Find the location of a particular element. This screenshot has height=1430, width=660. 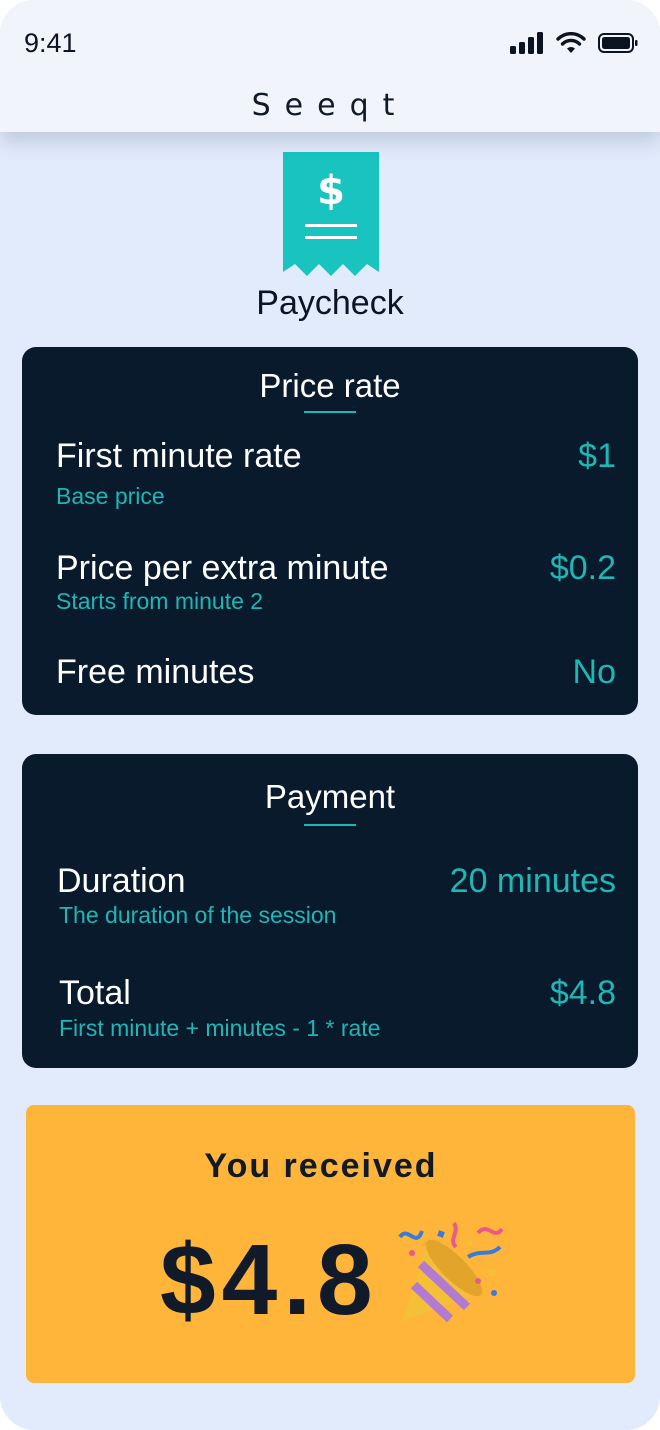

signal-icon is located at coordinates (526, 43).